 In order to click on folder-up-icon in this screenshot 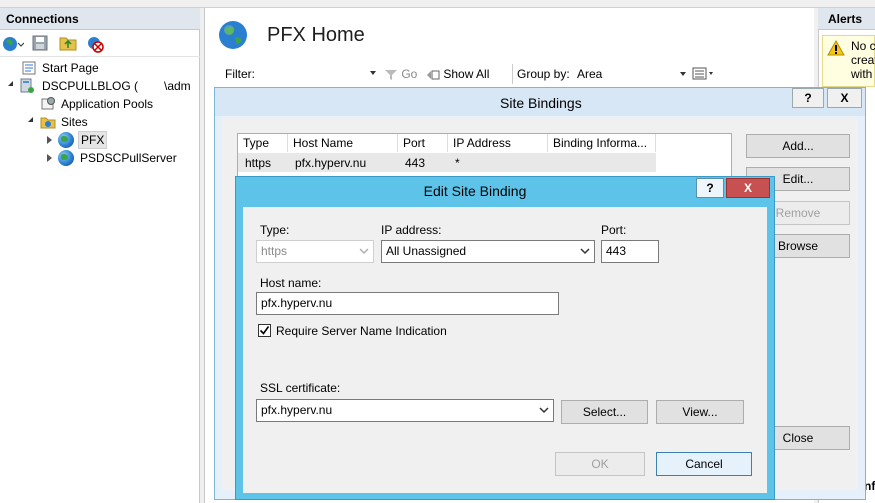, I will do `click(68, 44)`.